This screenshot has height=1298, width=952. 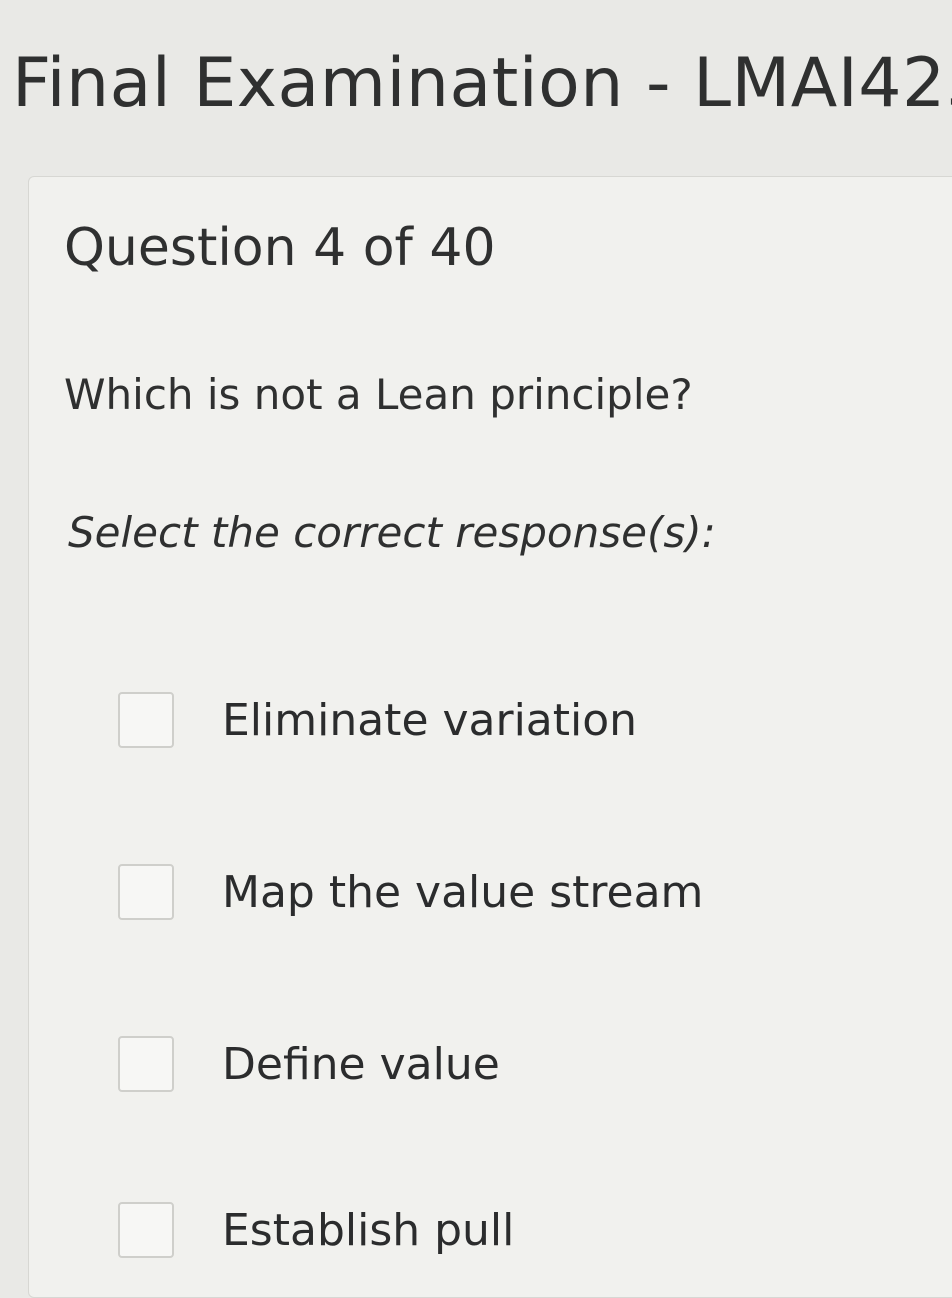 What do you see at coordinates (361, 1064) in the screenshot?
I see `option-label: Define value` at bounding box center [361, 1064].